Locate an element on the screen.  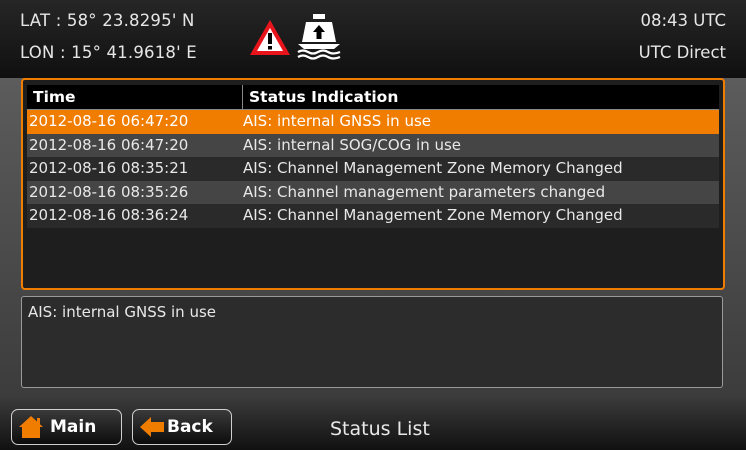
back-button: Back is located at coordinates (182, 427).